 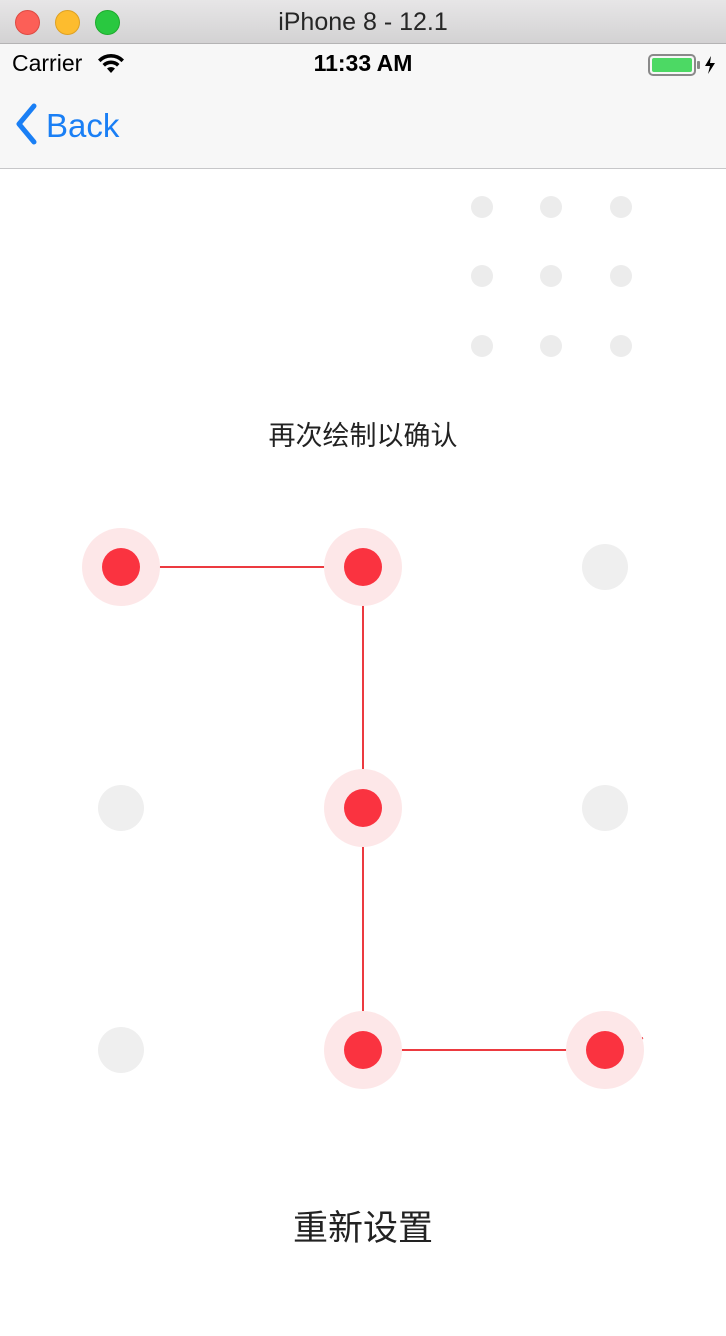 I want to click on back-button: Back, so click(x=67, y=126).